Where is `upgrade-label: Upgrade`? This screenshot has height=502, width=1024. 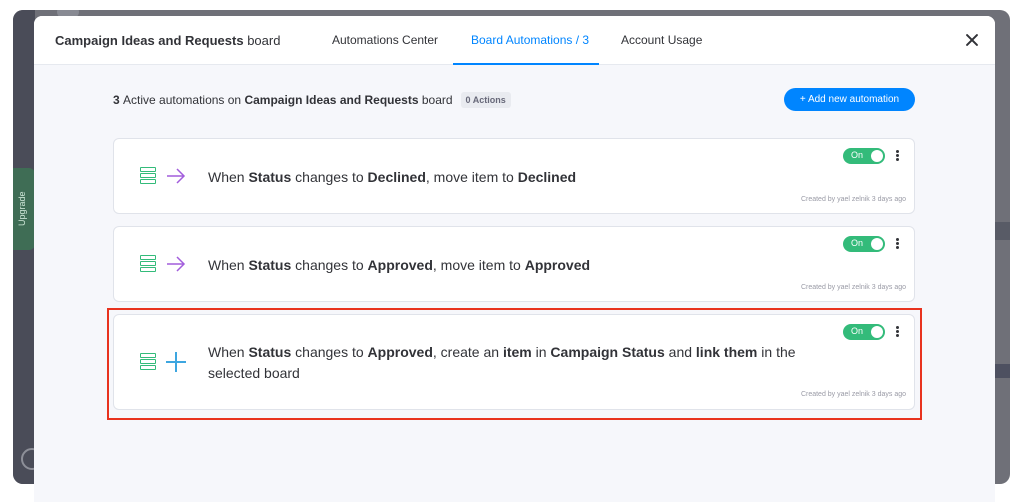
upgrade-label: Upgrade is located at coordinates (22, 208).